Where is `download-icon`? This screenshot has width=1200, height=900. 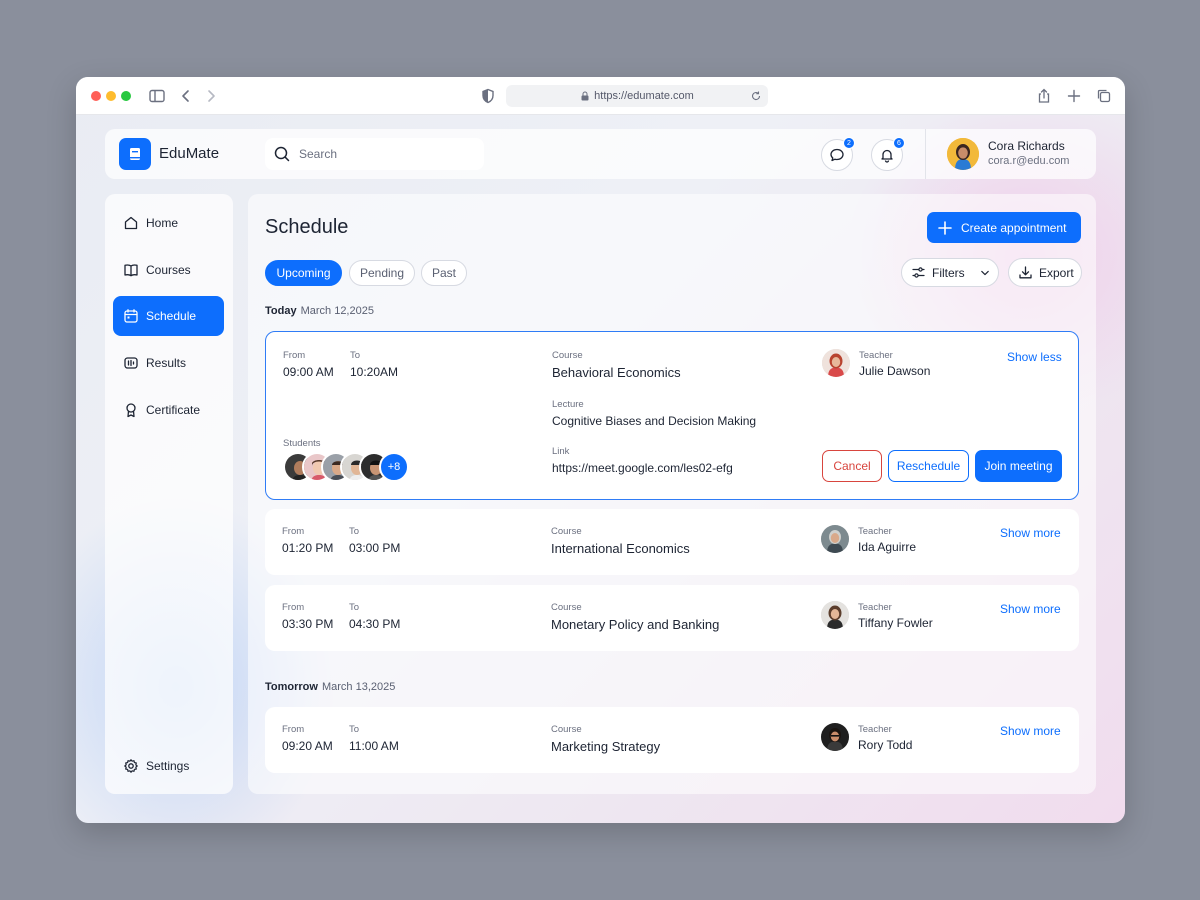
download-icon is located at coordinates (1025, 272).